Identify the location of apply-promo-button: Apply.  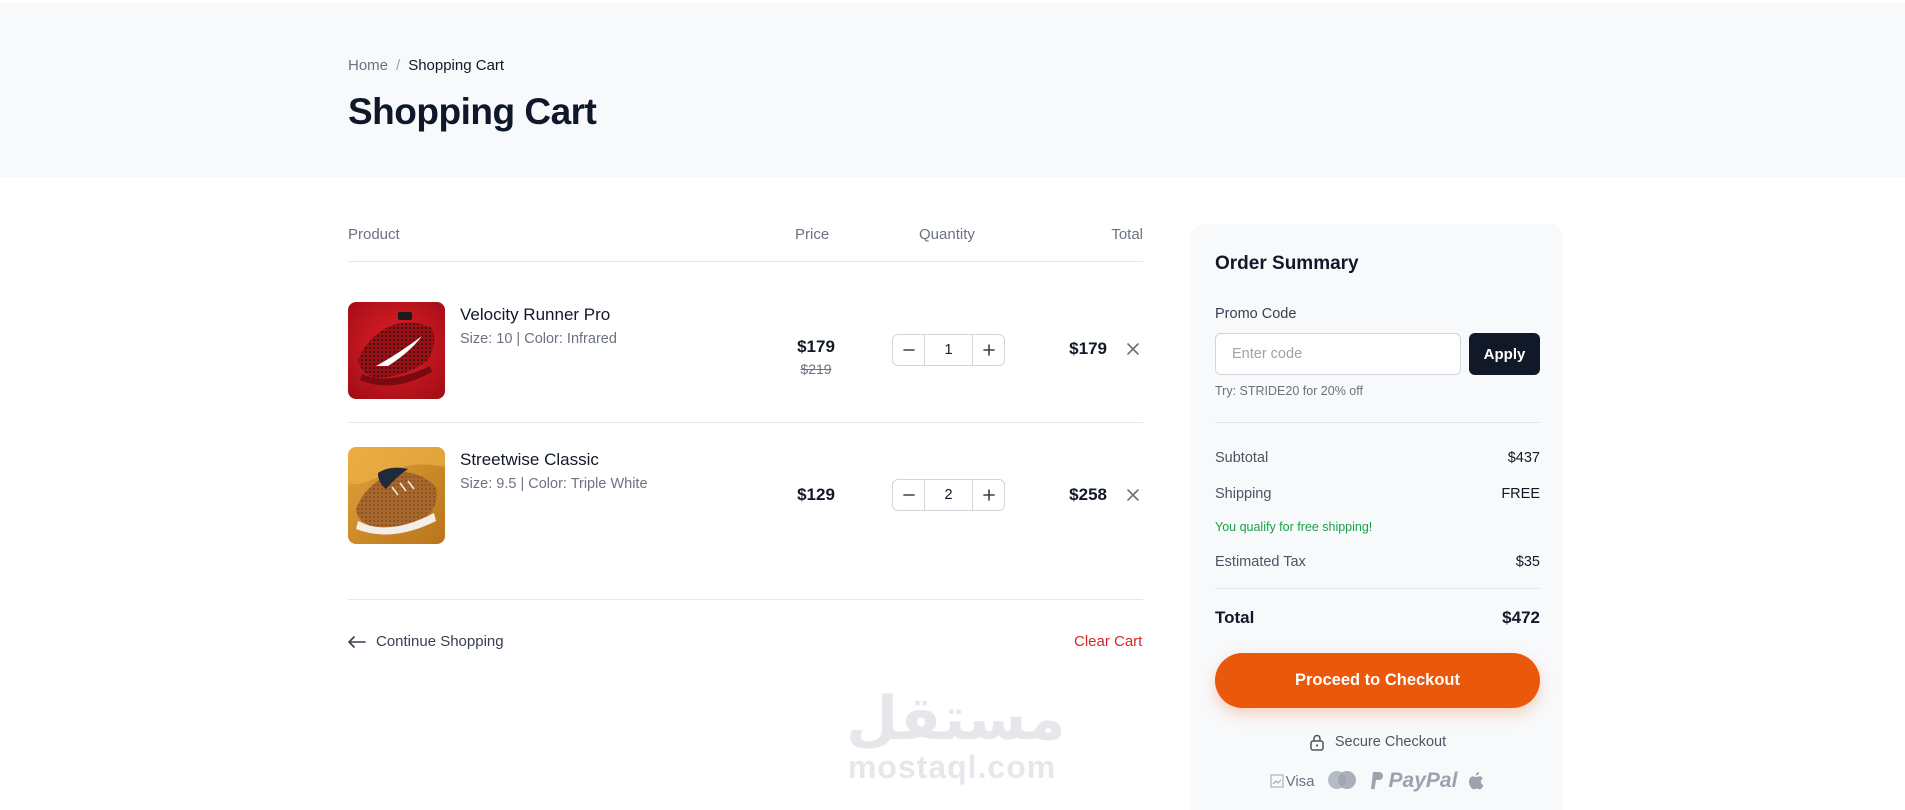
(1504, 354).